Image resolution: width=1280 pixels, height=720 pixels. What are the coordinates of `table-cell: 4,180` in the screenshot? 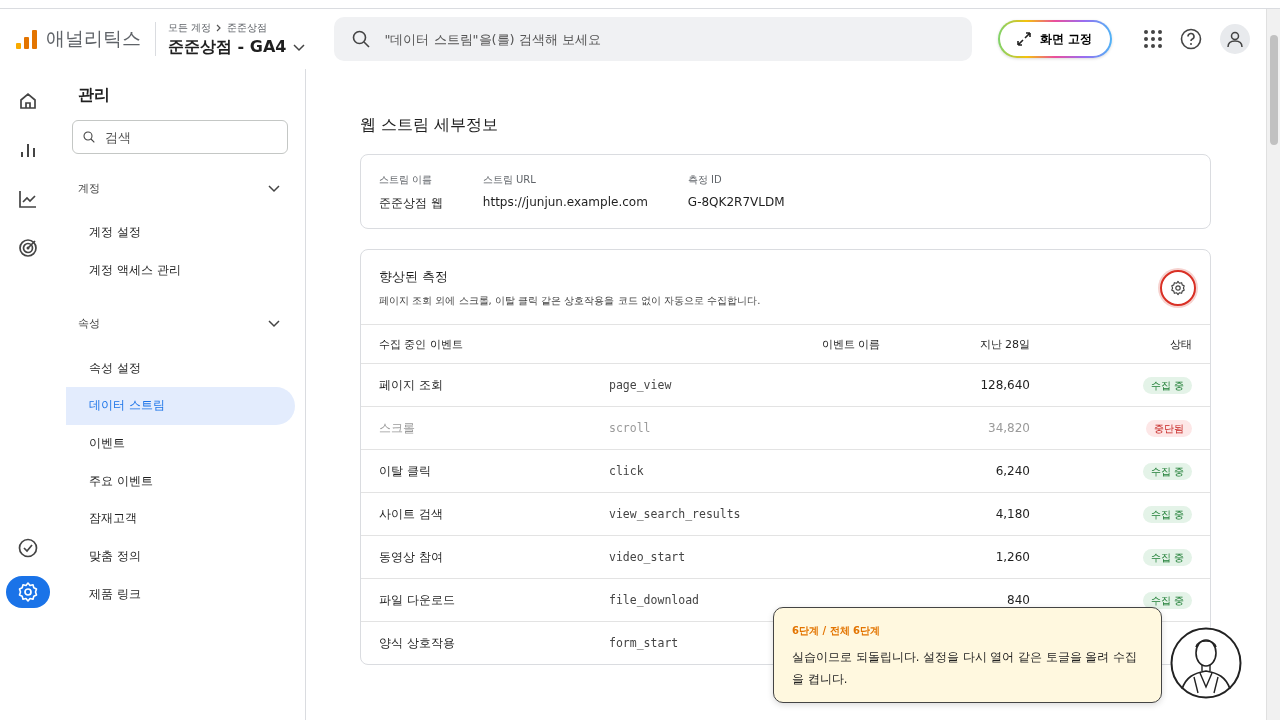 It's located at (1012, 514).